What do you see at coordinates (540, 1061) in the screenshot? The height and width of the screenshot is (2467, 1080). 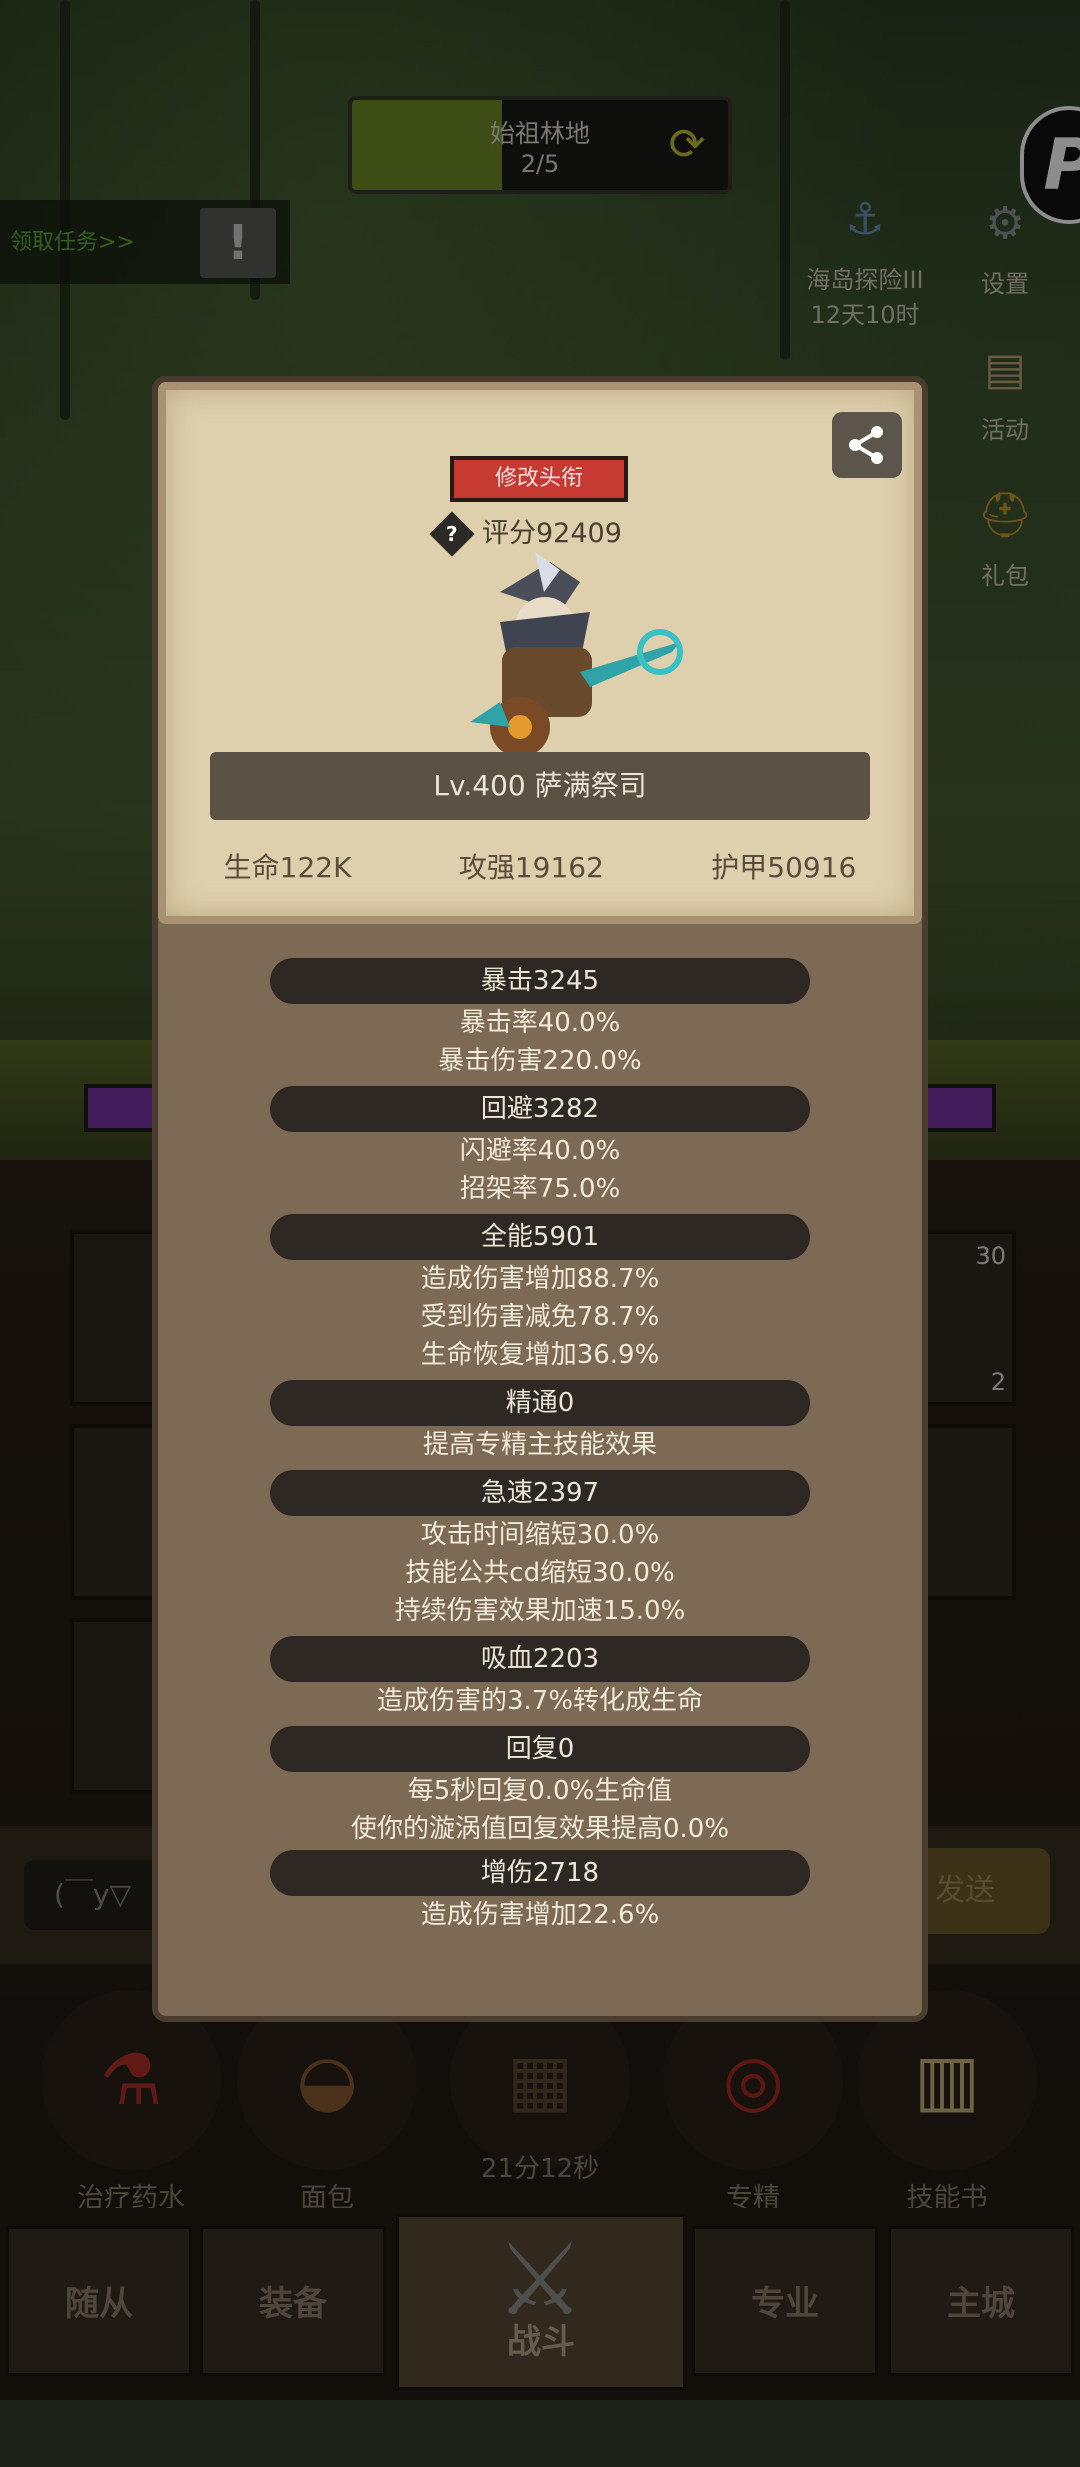 I see `stat-line: 暴击伤害220.0%` at bounding box center [540, 1061].